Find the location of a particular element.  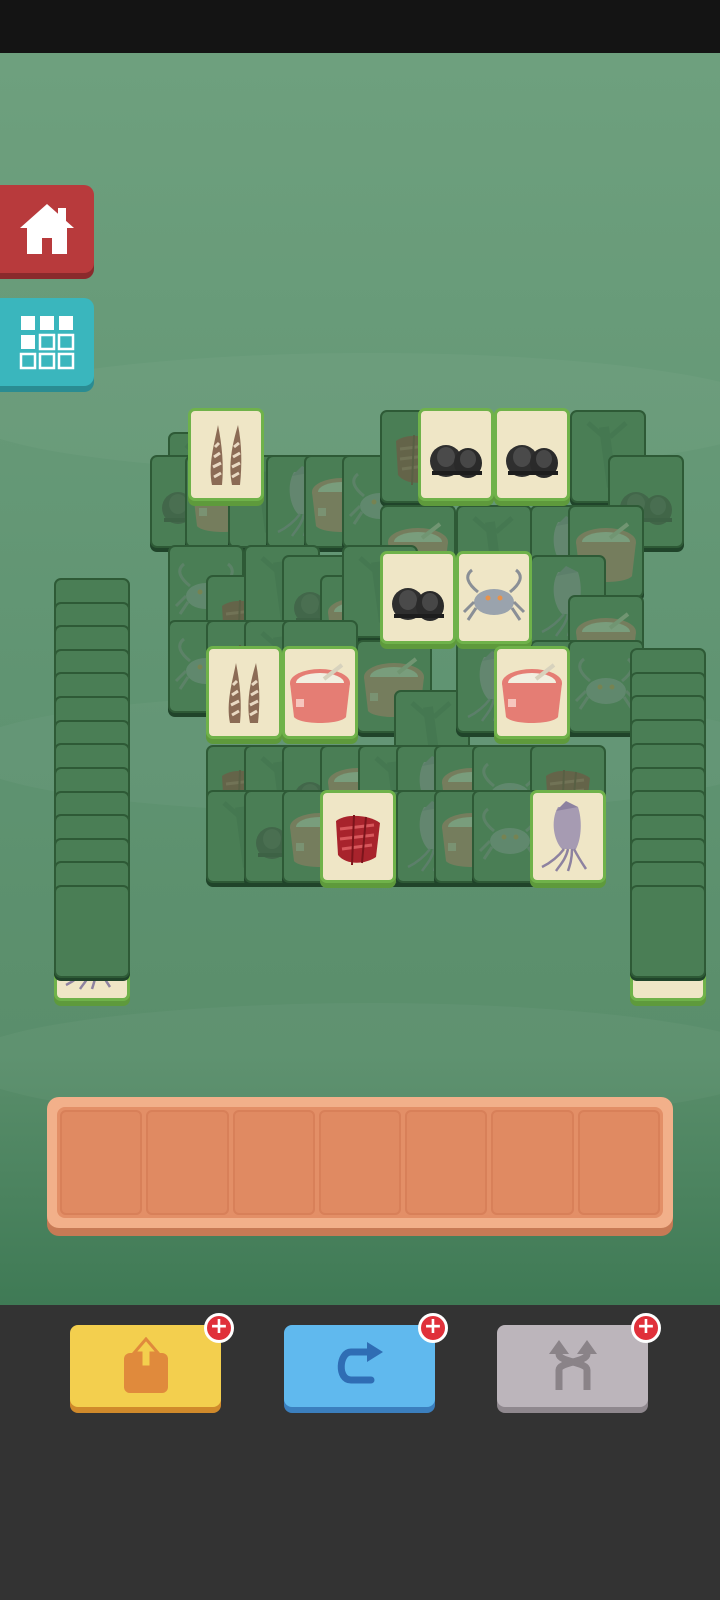

undo-add-badge: + is located at coordinates (219, 1328).